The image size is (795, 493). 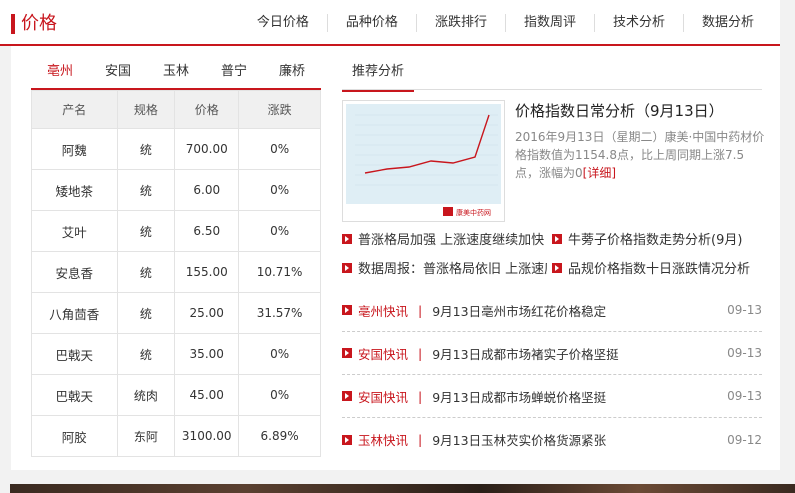 What do you see at coordinates (74, 190) in the screenshot?
I see `cell-name: 矮地茶` at bounding box center [74, 190].